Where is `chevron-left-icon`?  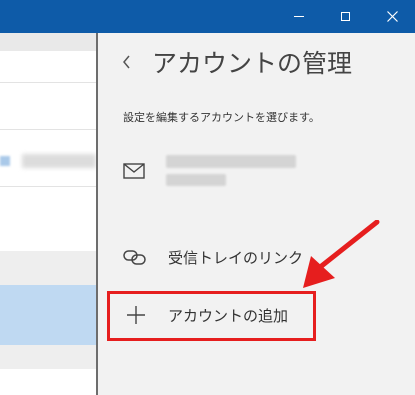
chevron-left-icon is located at coordinates (126, 62).